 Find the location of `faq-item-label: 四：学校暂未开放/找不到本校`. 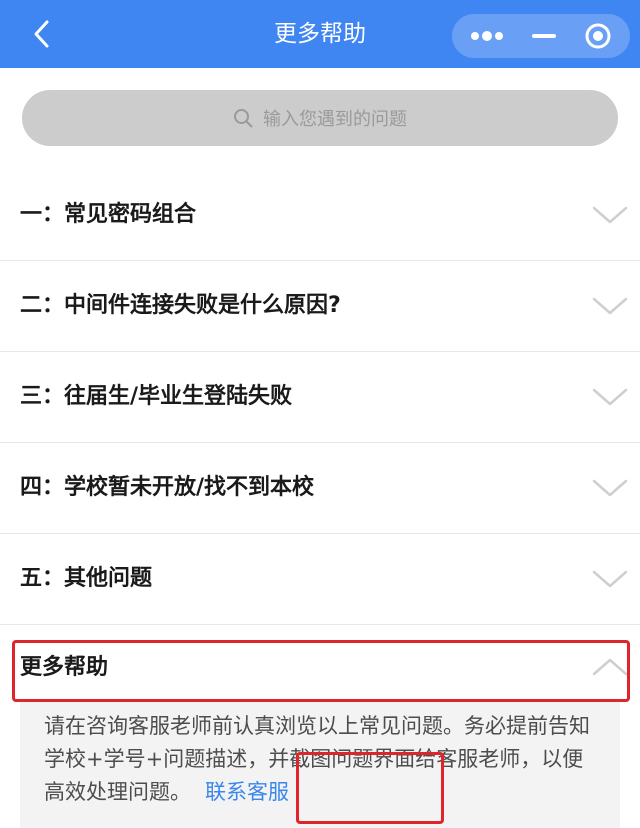

faq-item-label: 四：学校暂未开放/找不到本校 is located at coordinates (167, 487).